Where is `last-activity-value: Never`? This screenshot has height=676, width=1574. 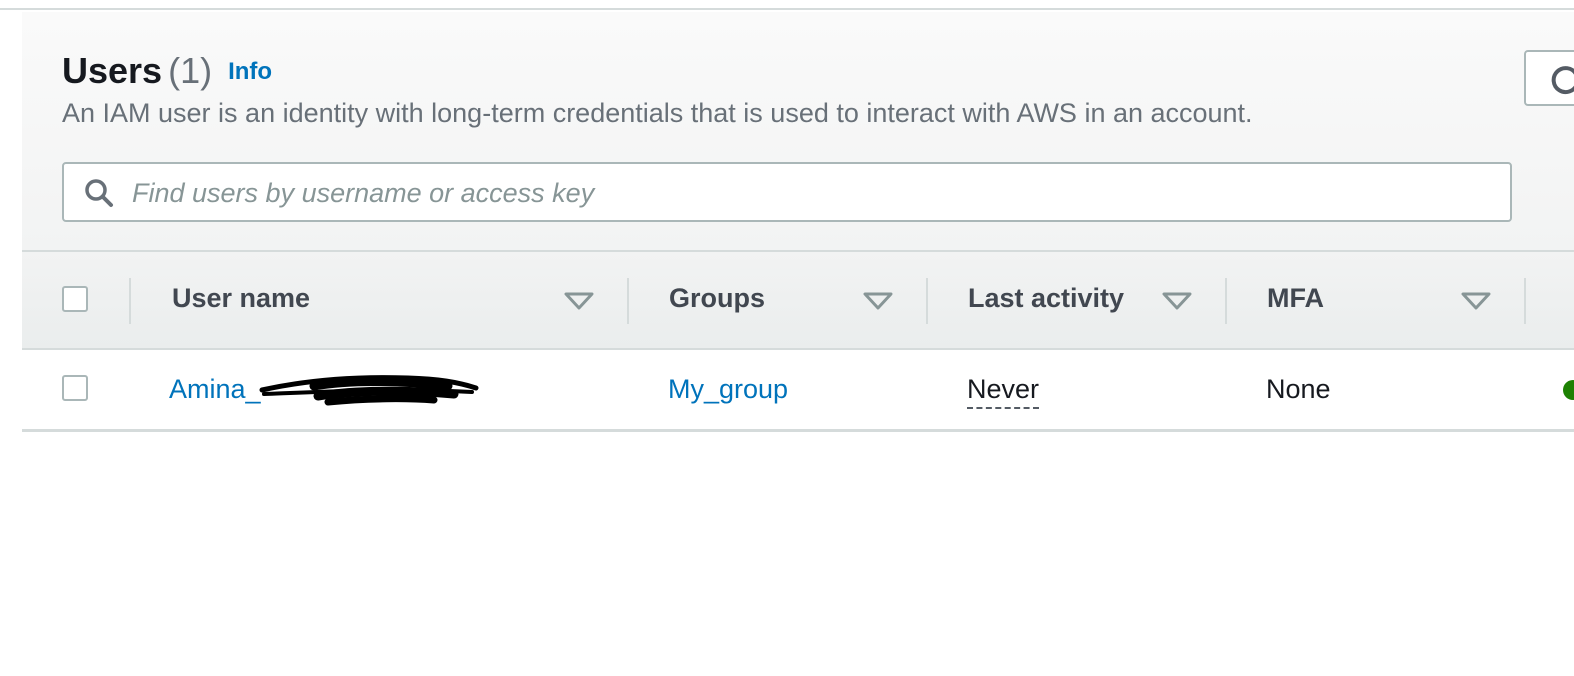 last-activity-value: Never is located at coordinates (1003, 391).